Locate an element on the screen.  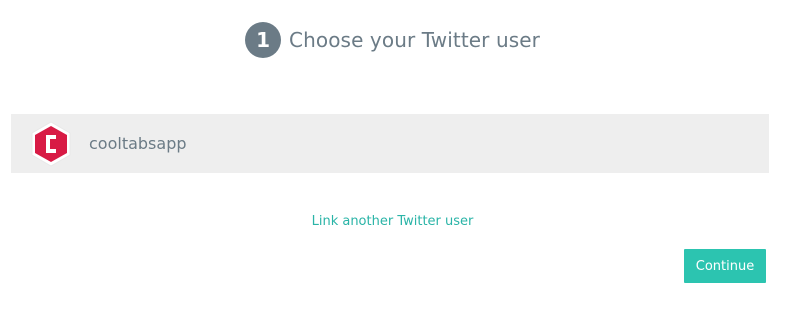
step-number-badge: 1 is located at coordinates (263, 40).